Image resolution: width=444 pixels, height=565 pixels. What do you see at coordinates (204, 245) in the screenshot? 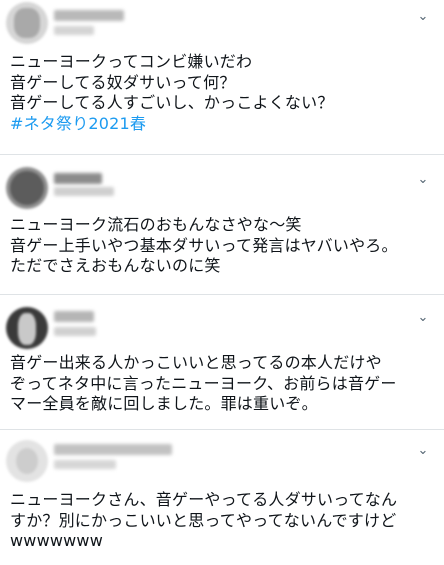
I see `tweet-line: 音ゲー上手いやつ基本ダサいって発言はヤバいやろ。` at bounding box center [204, 245].